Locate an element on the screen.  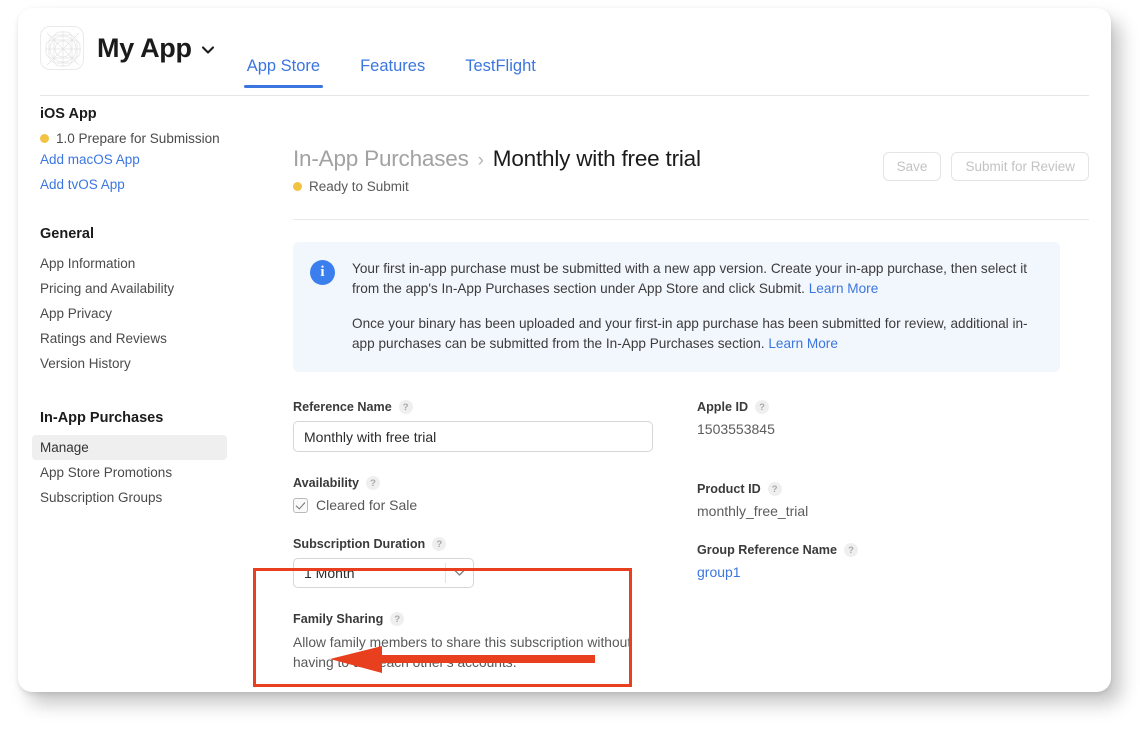
info-banner-learn-more-link-1: Learn More is located at coordinates (844, 288).